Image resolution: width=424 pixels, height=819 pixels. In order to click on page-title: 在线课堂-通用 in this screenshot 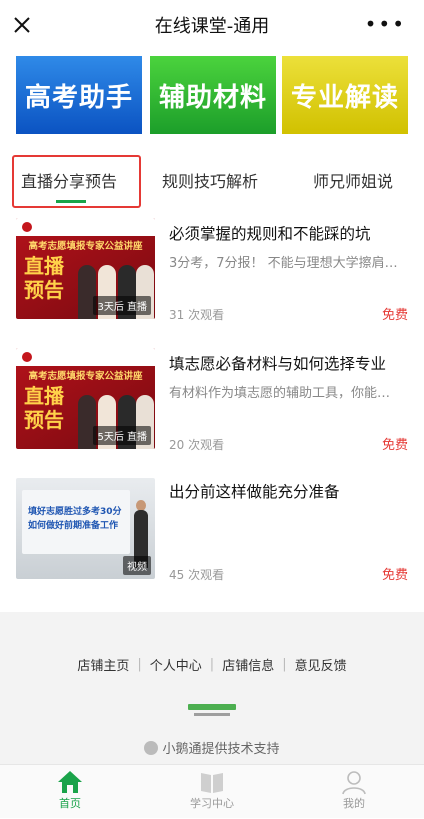, I will do `click(212, 26)`.